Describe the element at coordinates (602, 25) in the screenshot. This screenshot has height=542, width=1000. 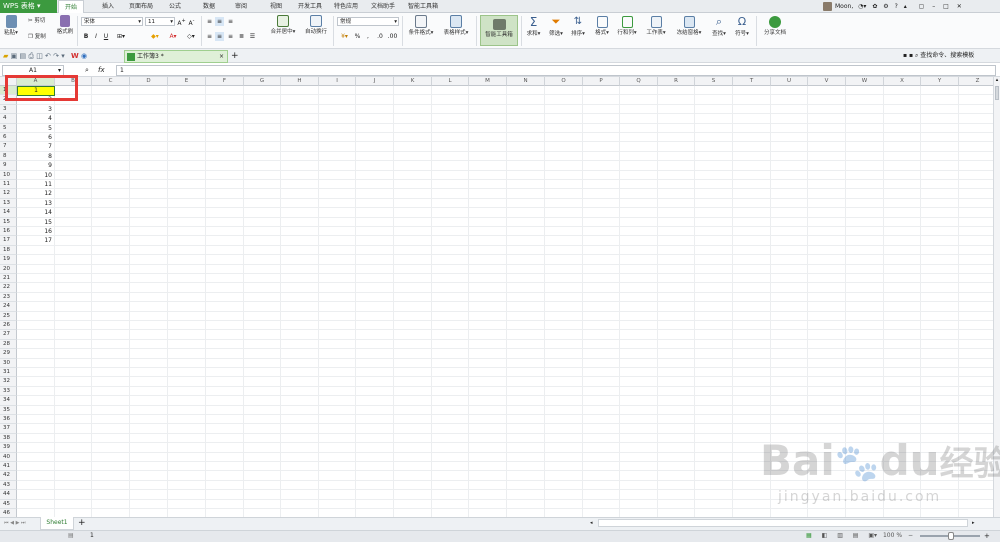
I see `format-button: 格式▾` at that location.